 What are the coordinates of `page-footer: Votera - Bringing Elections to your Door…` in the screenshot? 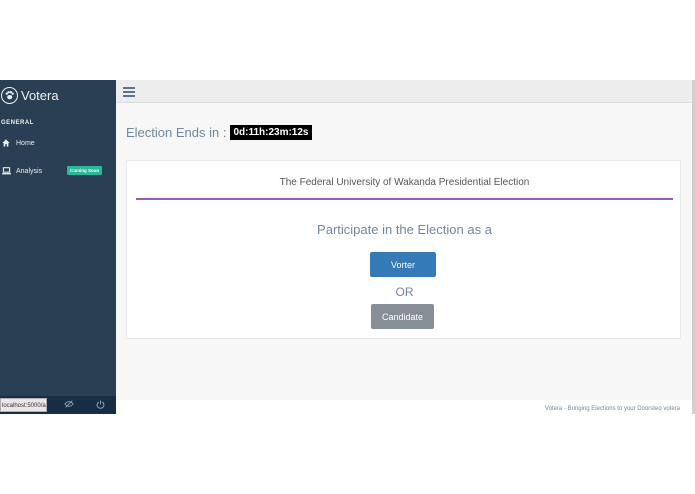 It's located at (404, 407).